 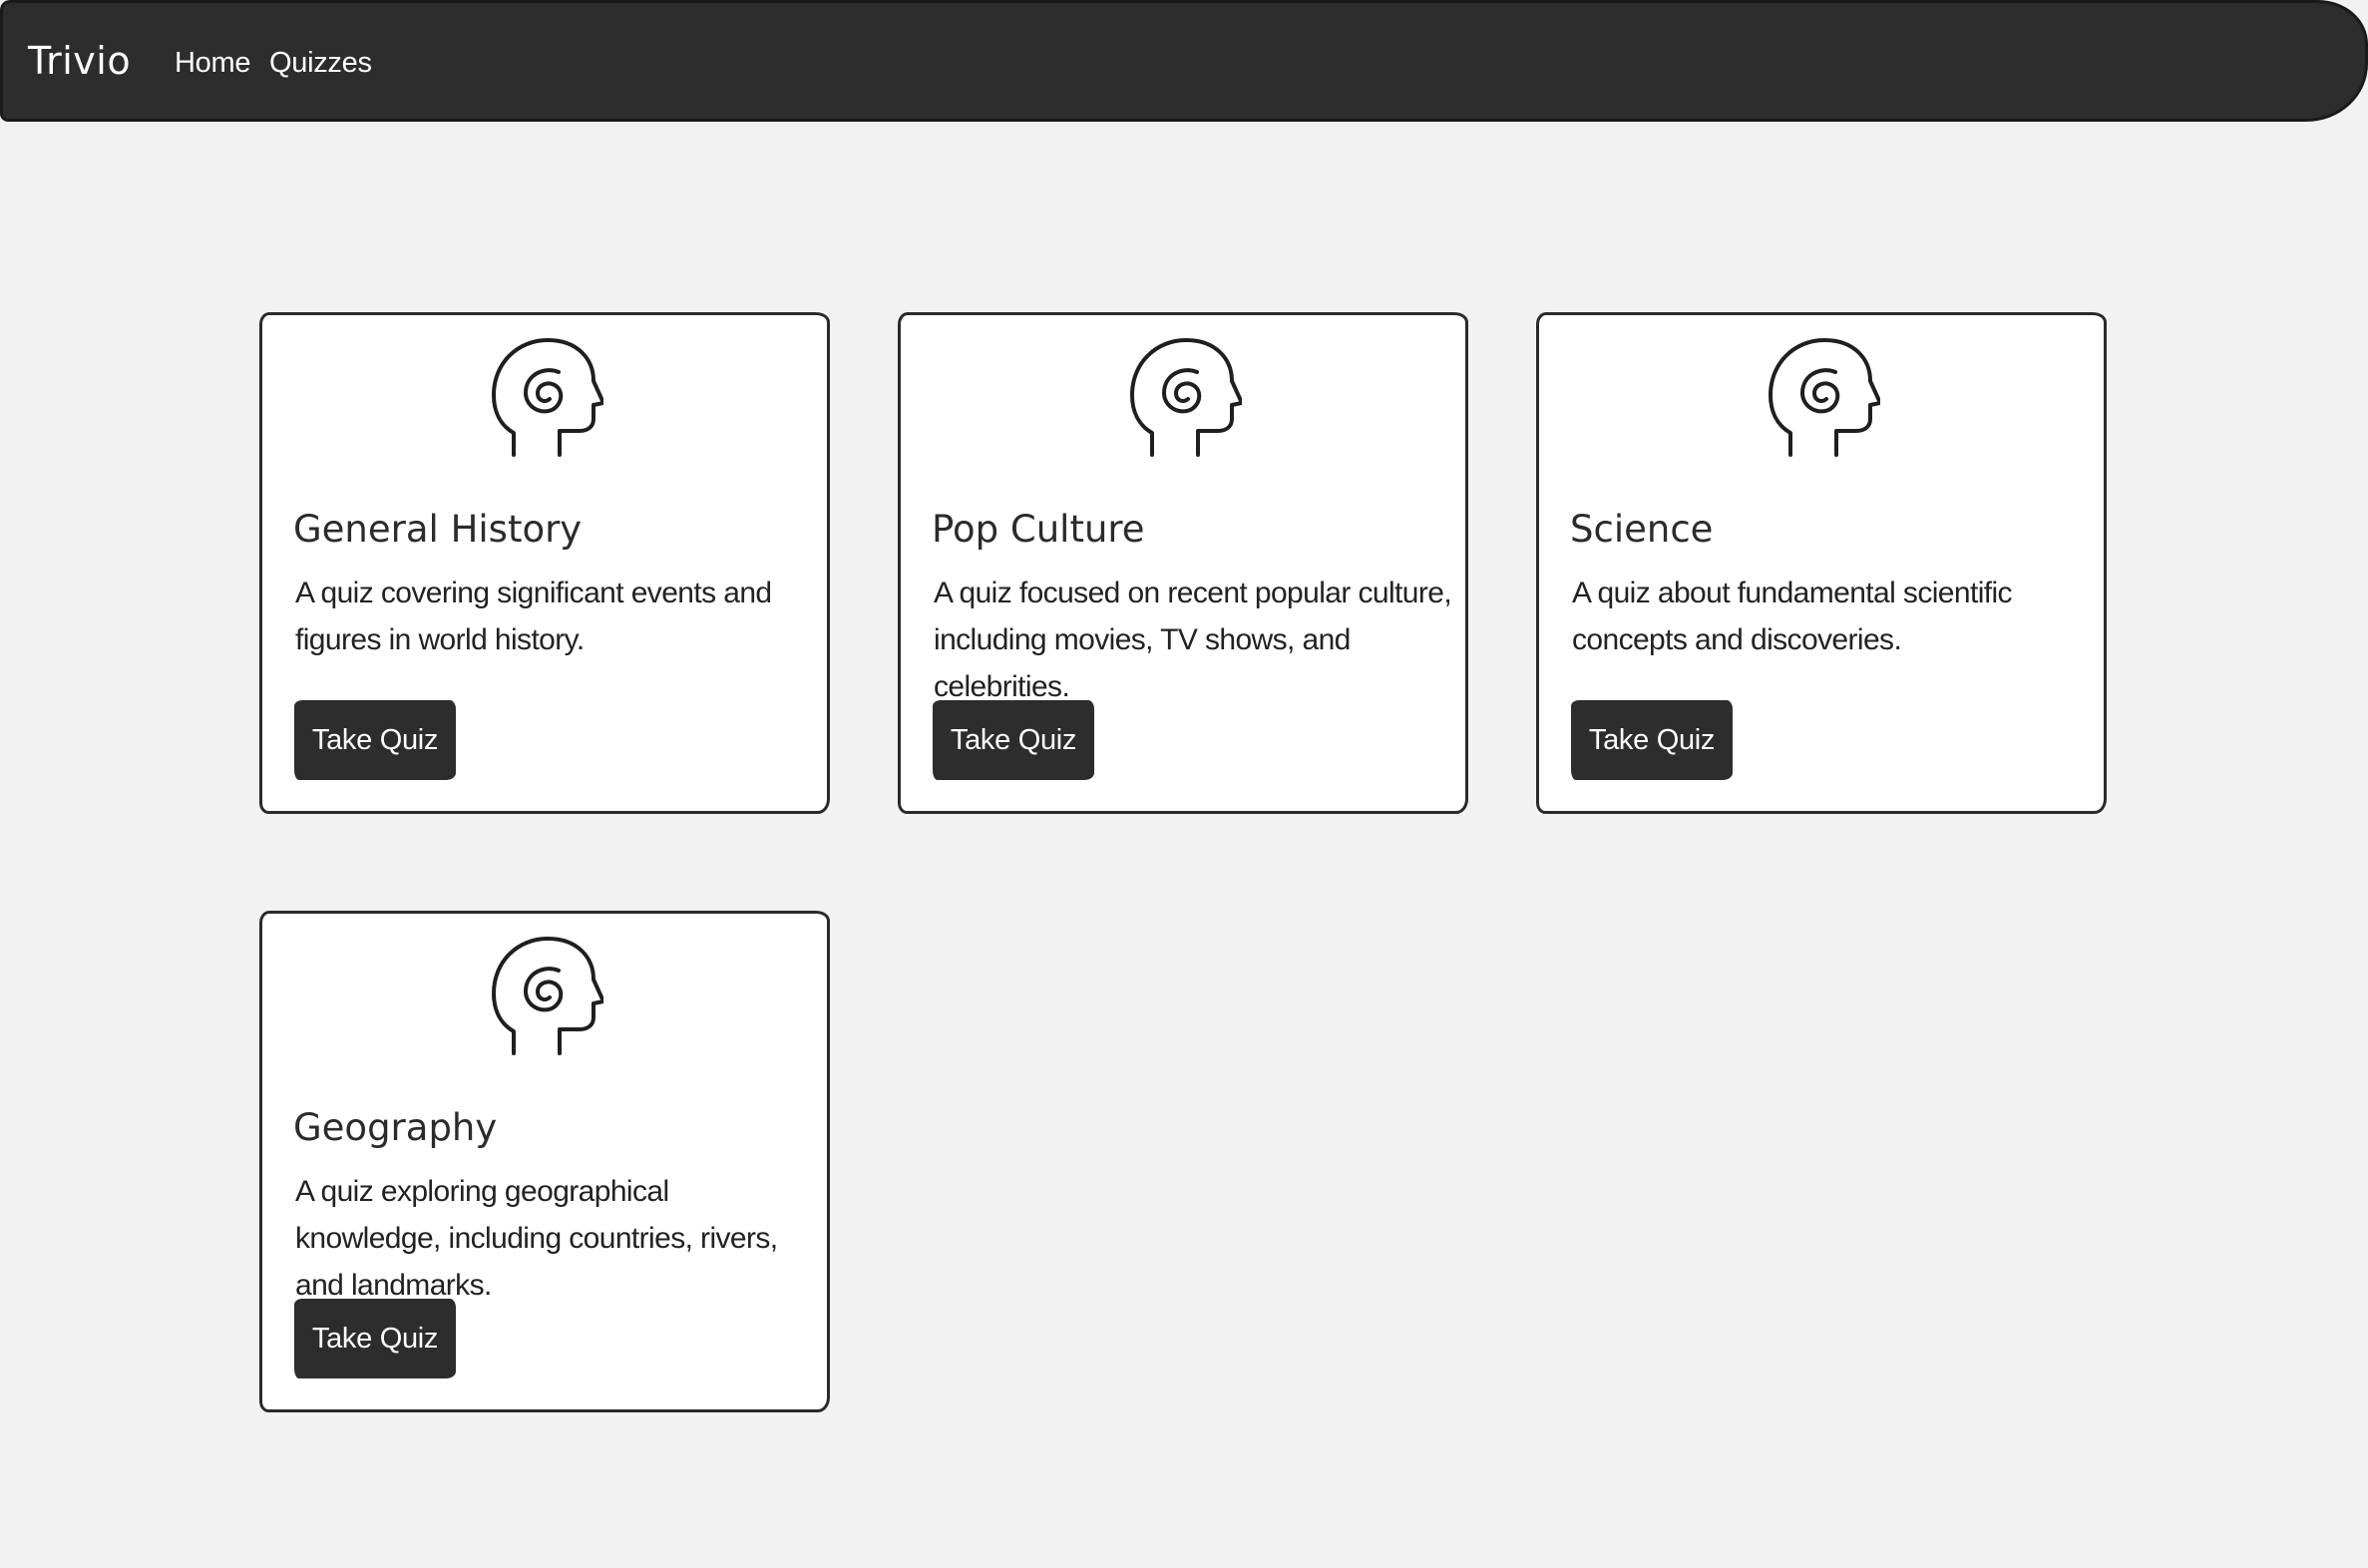 I want to click on quiz-title: Geography, so click(x=395, y=1127).